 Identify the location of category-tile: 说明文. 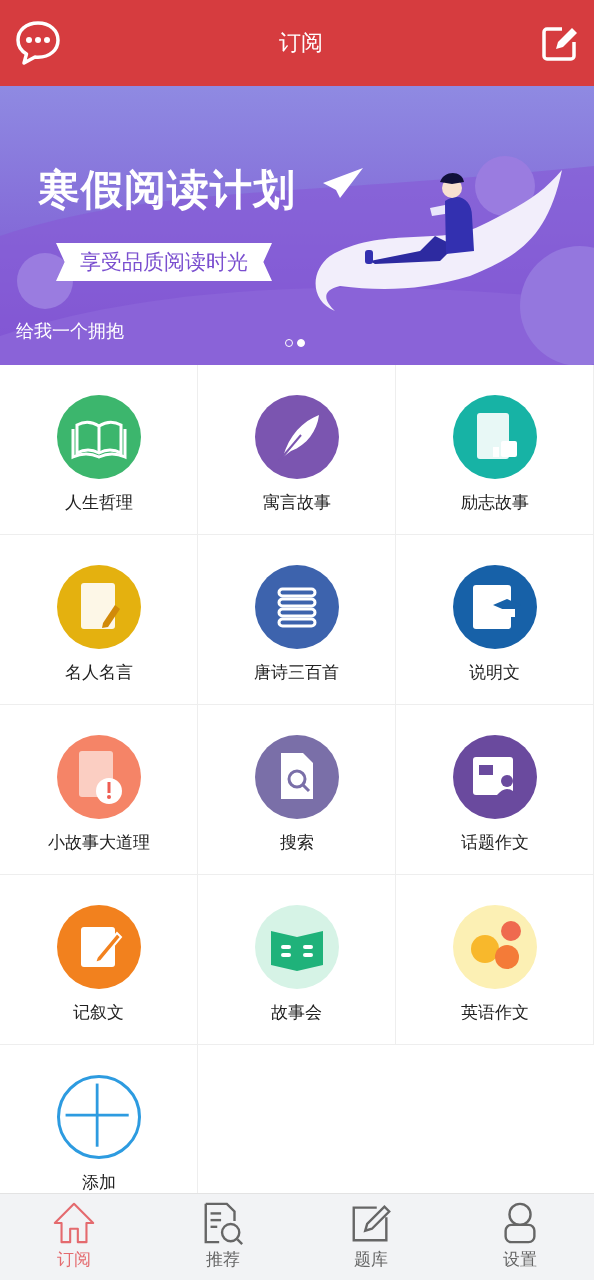
(495, 620).